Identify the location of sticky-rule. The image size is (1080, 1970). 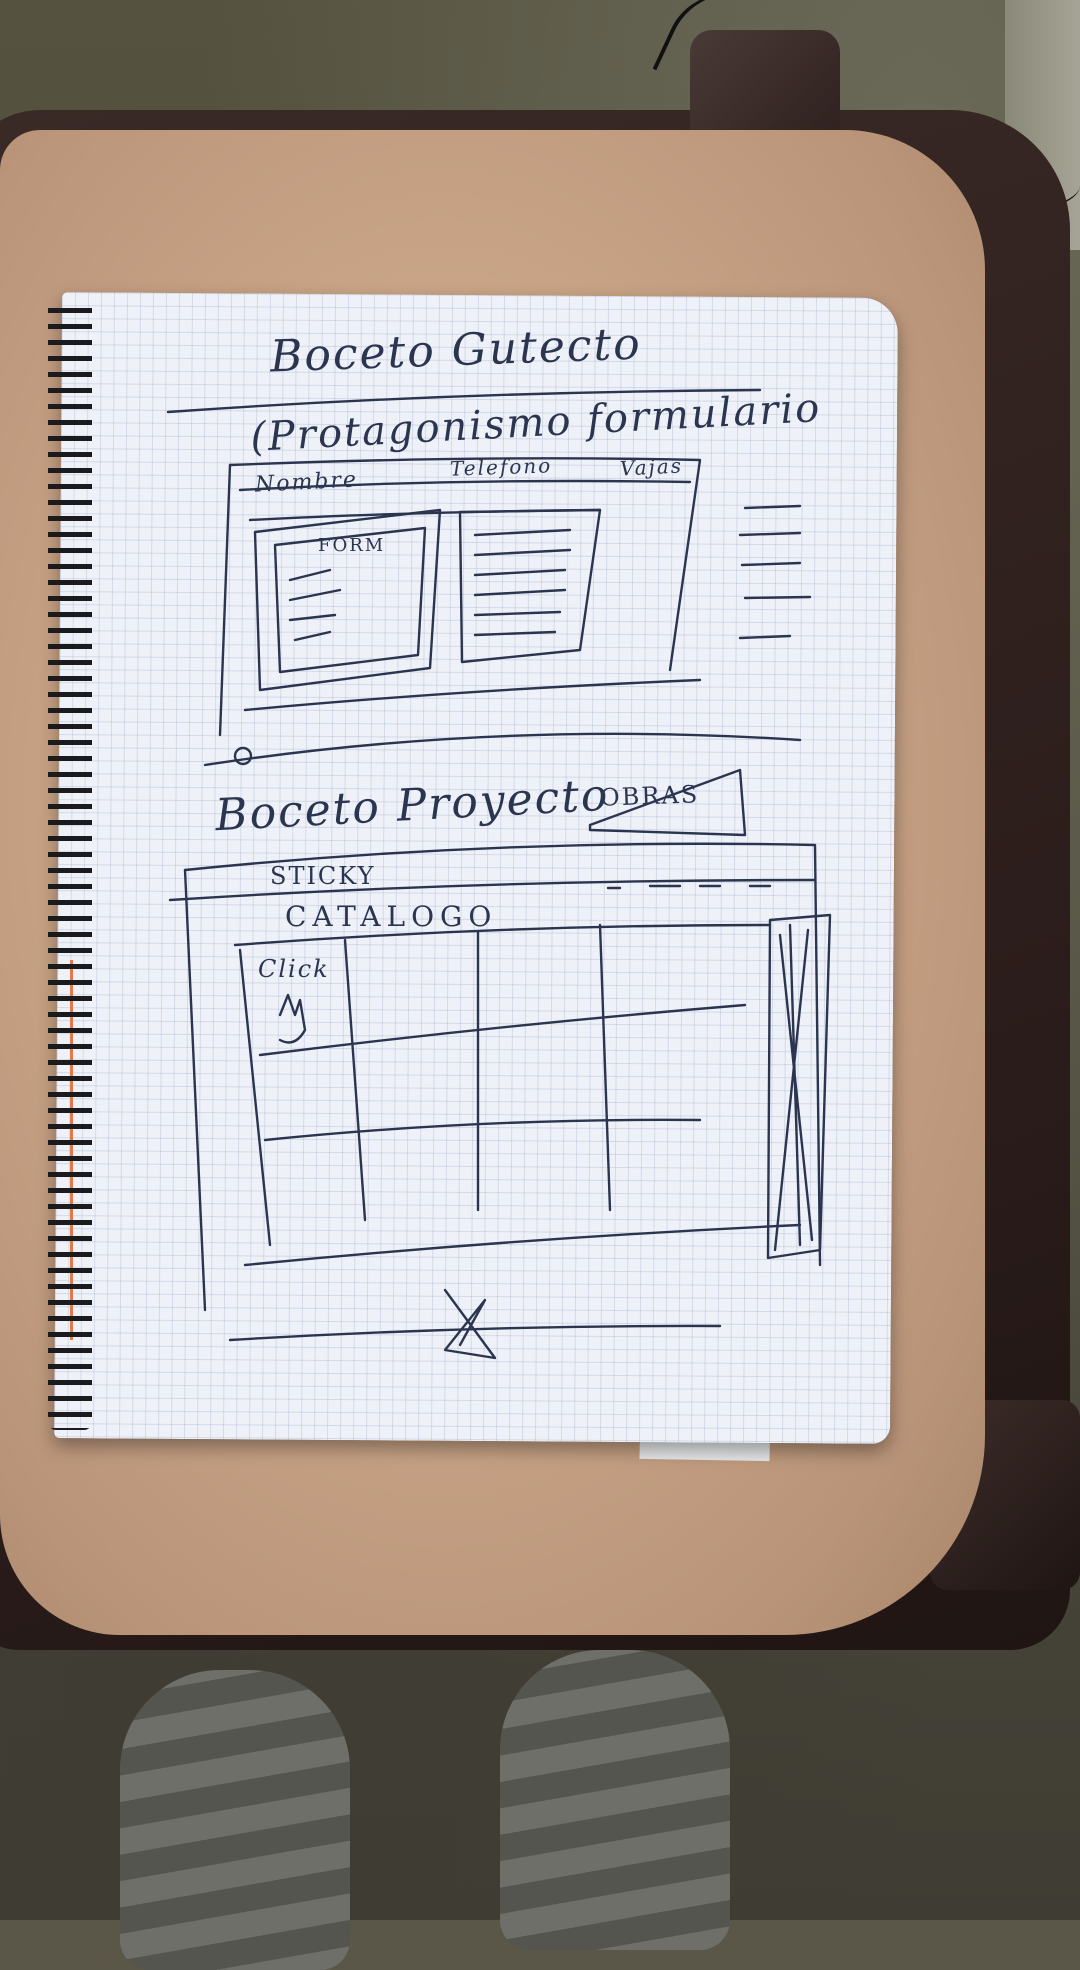
(492, 890).